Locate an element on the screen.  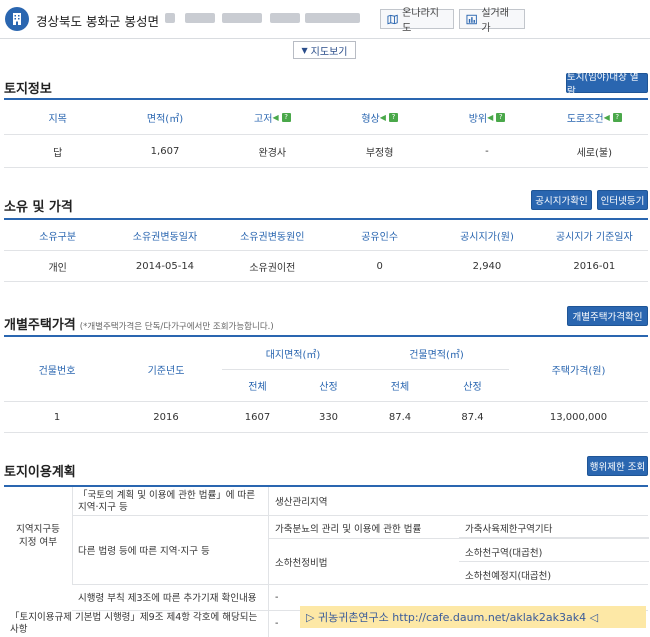
row1-value: 생산관리지역 is located at coordinates (458, 501).